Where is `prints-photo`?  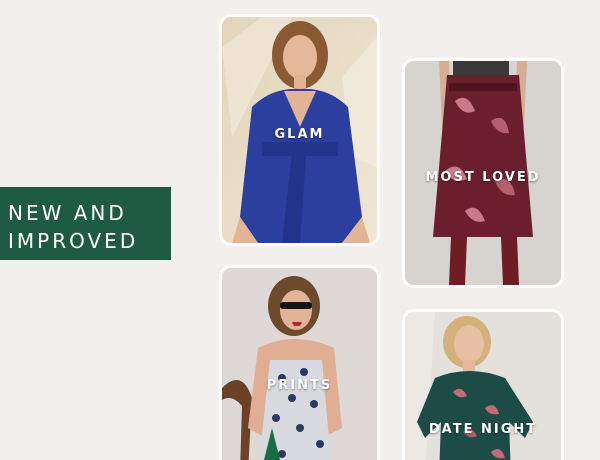 prints-photo is located at coordinates (299, 364).